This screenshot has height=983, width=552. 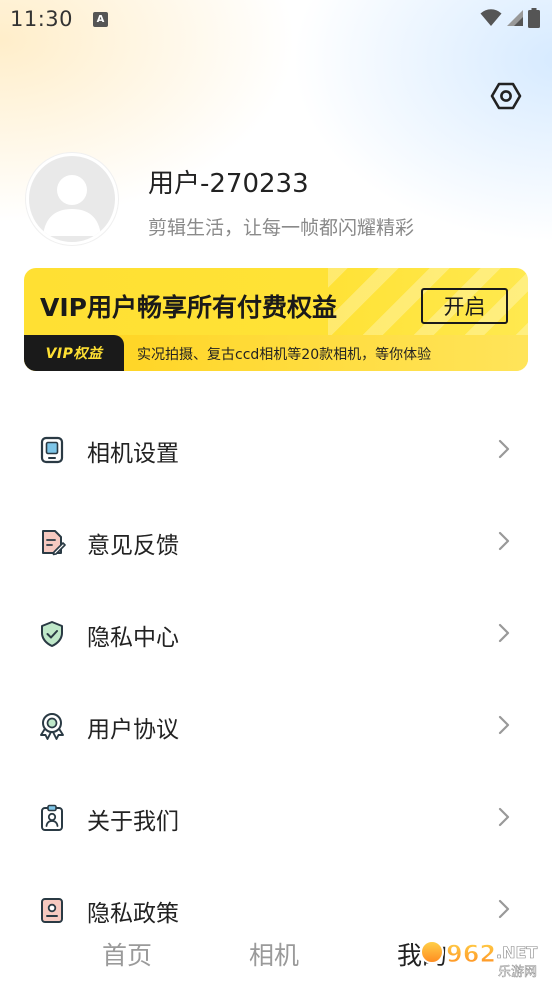 I want to click on privacy-card-icon, so click(x=52, y=910).